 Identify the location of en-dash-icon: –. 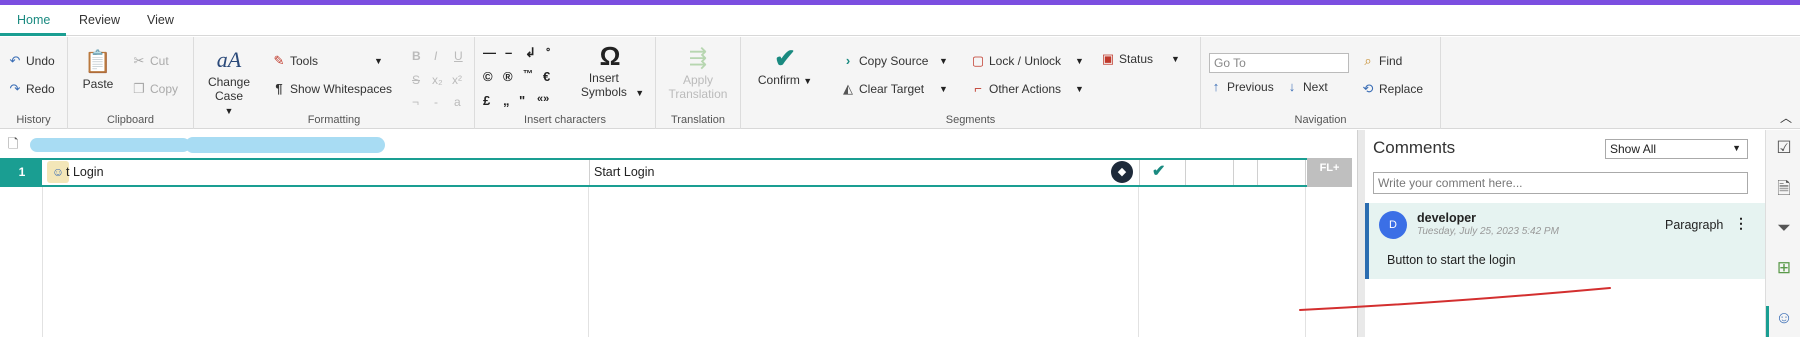
(508, 52).